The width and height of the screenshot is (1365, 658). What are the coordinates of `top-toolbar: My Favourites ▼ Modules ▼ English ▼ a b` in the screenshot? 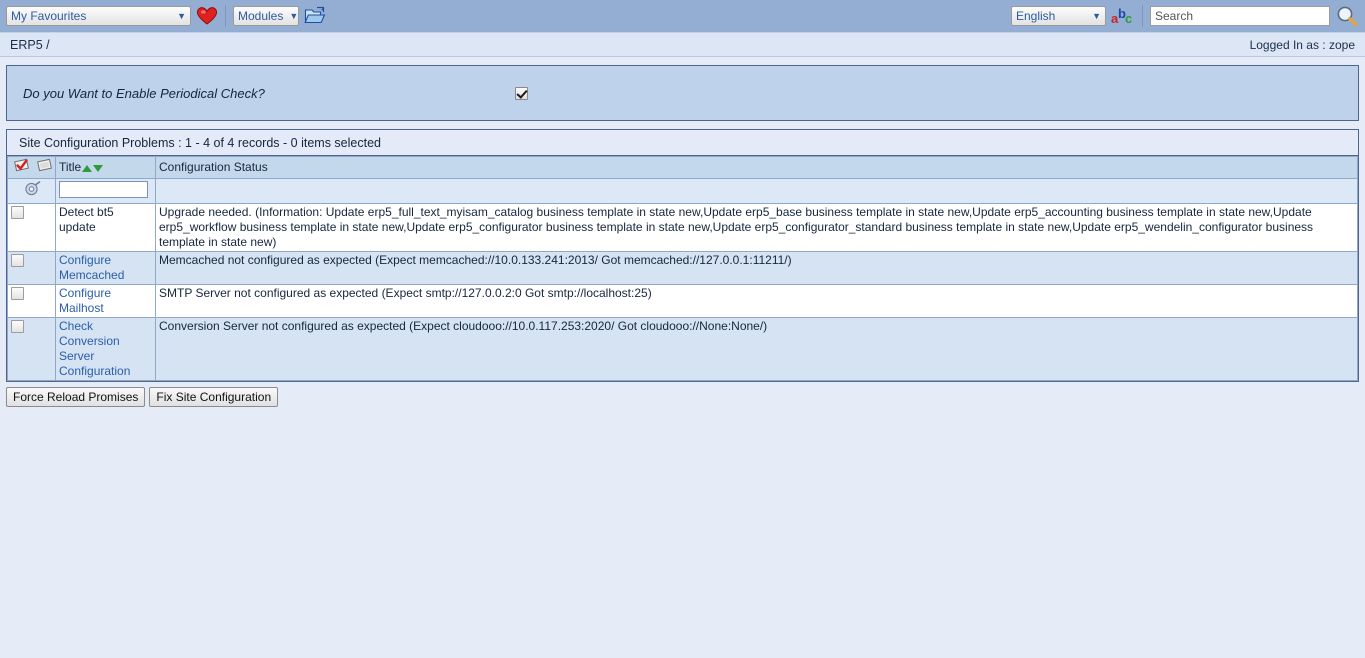 It's located at (682, 16).